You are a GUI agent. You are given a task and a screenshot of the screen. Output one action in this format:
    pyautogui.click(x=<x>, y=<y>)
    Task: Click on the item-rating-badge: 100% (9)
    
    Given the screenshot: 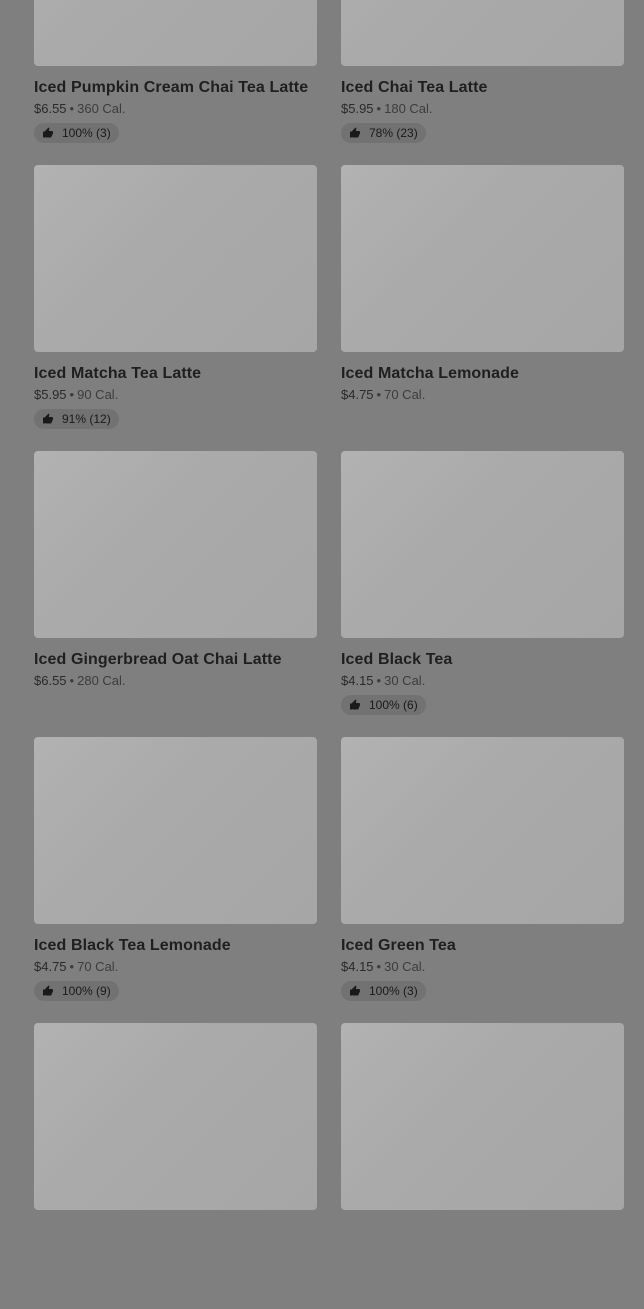 What is the action you would take?
    pyautogui.click(x=76, y=991)
    